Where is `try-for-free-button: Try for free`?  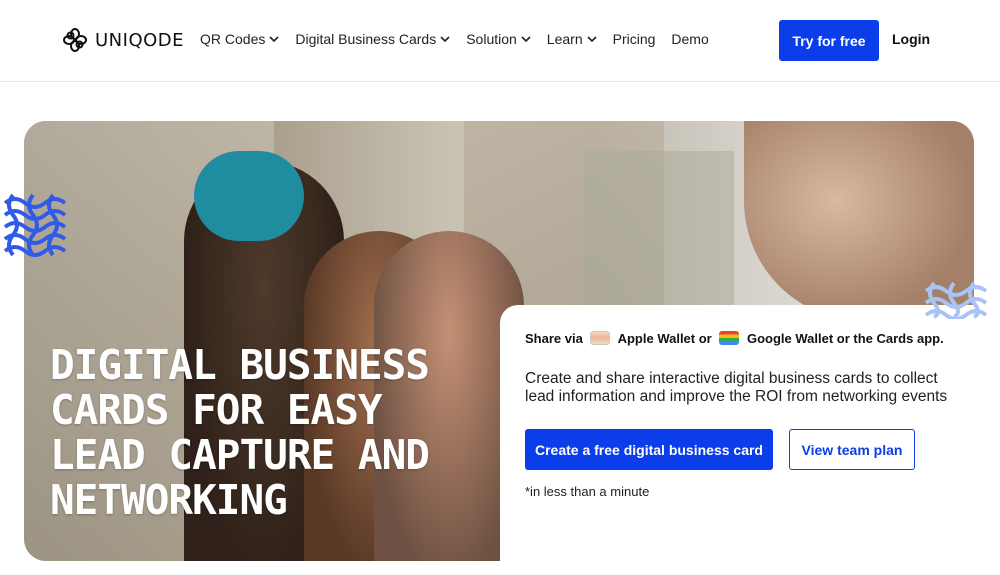
try-for-free-button: Try for free is located at coordinates (829, 40).